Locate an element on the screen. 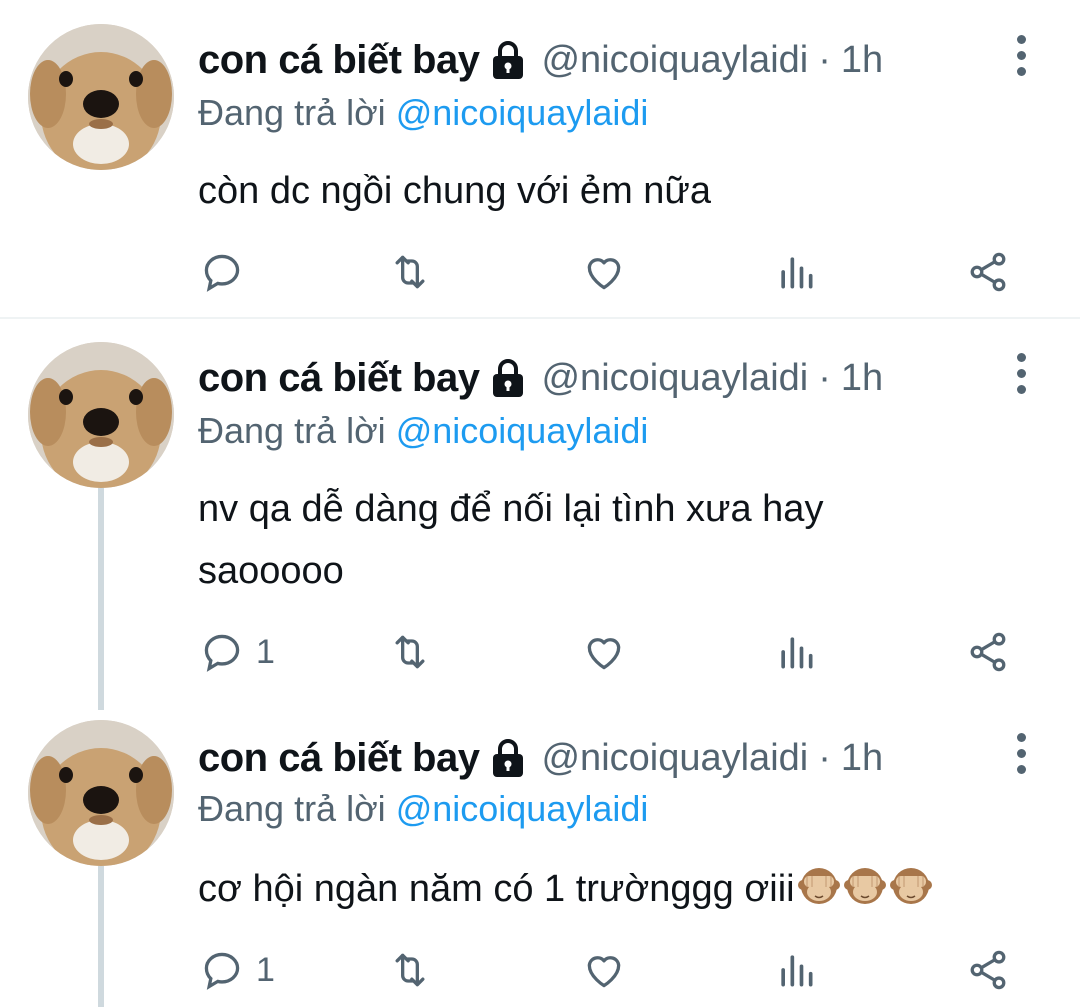  tweet-text: cơ hội ngàn năm có 1 trườnggg ơiii is located at coordinates (628, 889).